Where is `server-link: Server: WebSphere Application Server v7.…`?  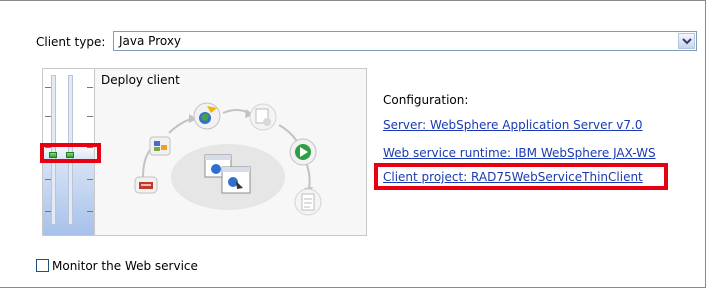
server-link: Server: WebSphere Application Server v7.… is located at coordinates (512, 125).